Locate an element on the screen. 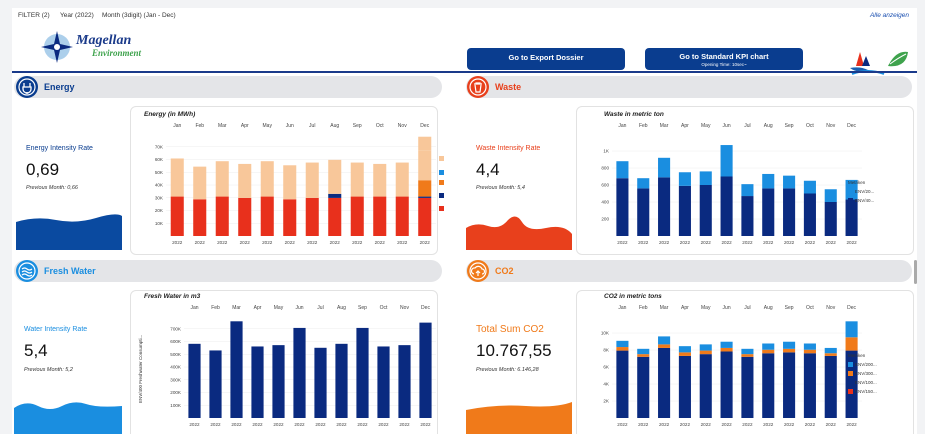 Image resolution: width=925 pixels, height=434 pixels. month-label: Apr is located at coordinates (685, 126).